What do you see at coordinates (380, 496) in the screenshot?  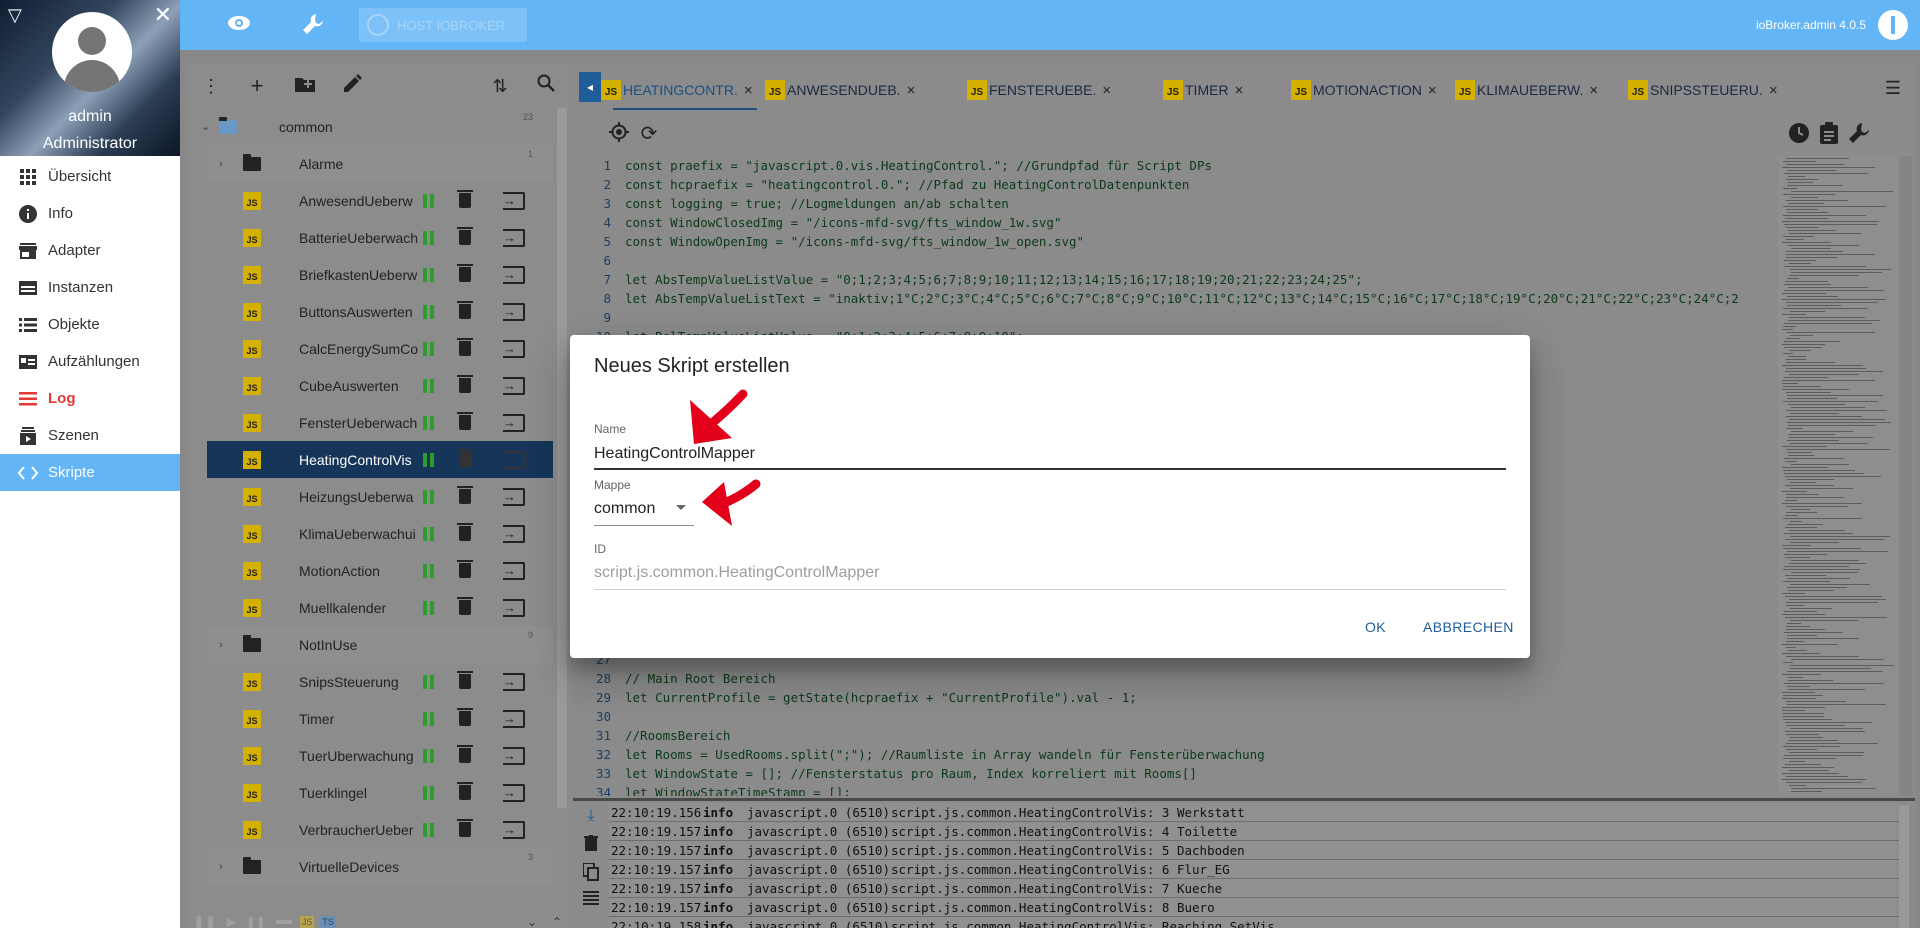 I see `tree-script: JS HeizungsUeberwa →` at bounding box center [380, 496].